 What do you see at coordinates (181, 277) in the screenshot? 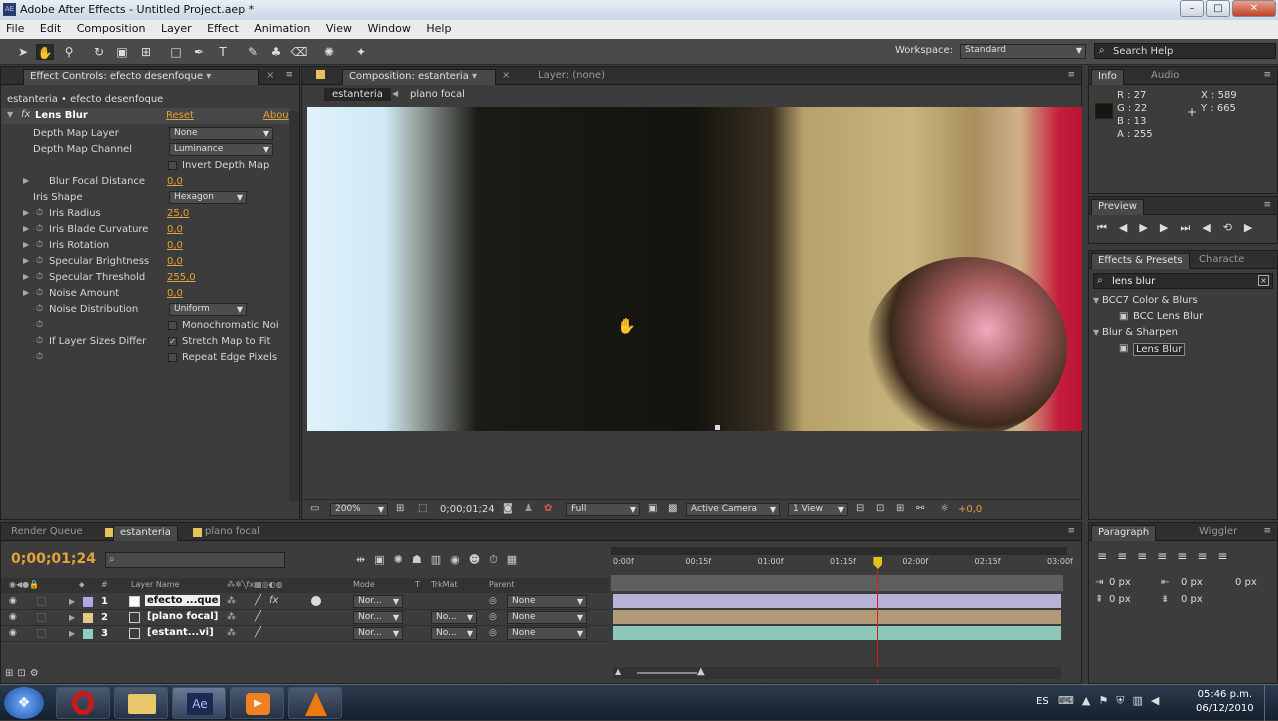
I see `property-value: 255,0` at bounding box center [181, 277].